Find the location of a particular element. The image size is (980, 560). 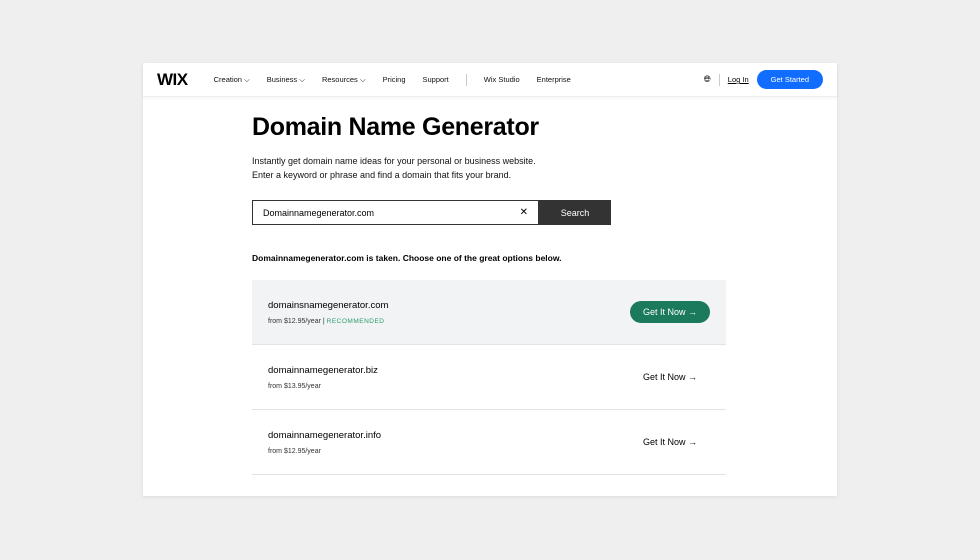

wix-logo: WIX is located at coordinates (172, 80).